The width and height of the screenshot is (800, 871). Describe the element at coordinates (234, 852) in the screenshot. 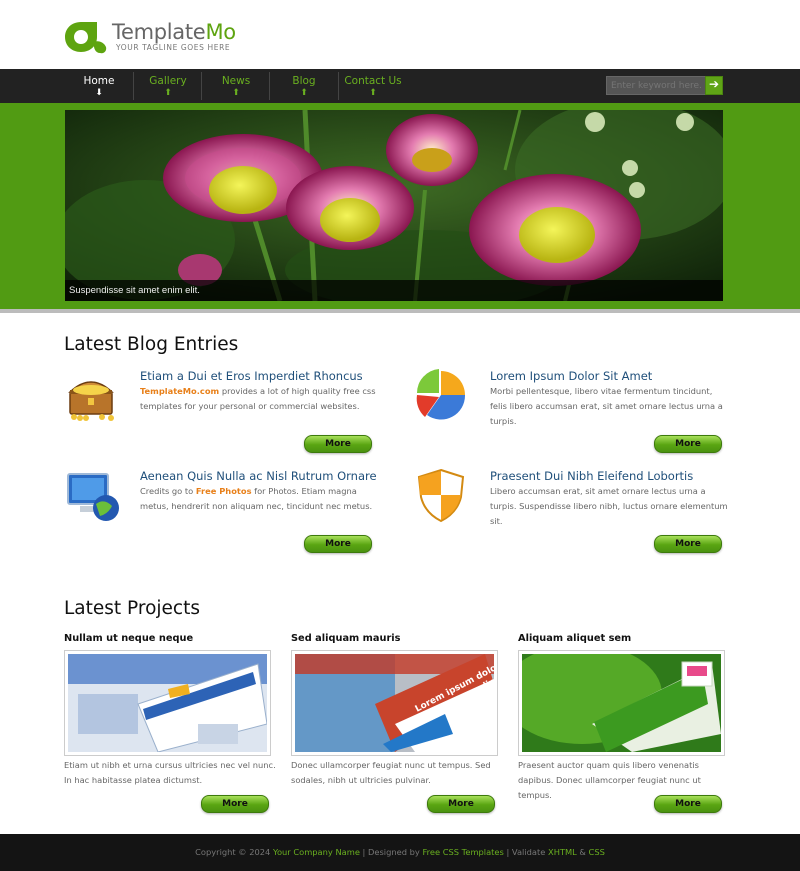

I see `footer-copyright: Copyright © 2024` at that location.